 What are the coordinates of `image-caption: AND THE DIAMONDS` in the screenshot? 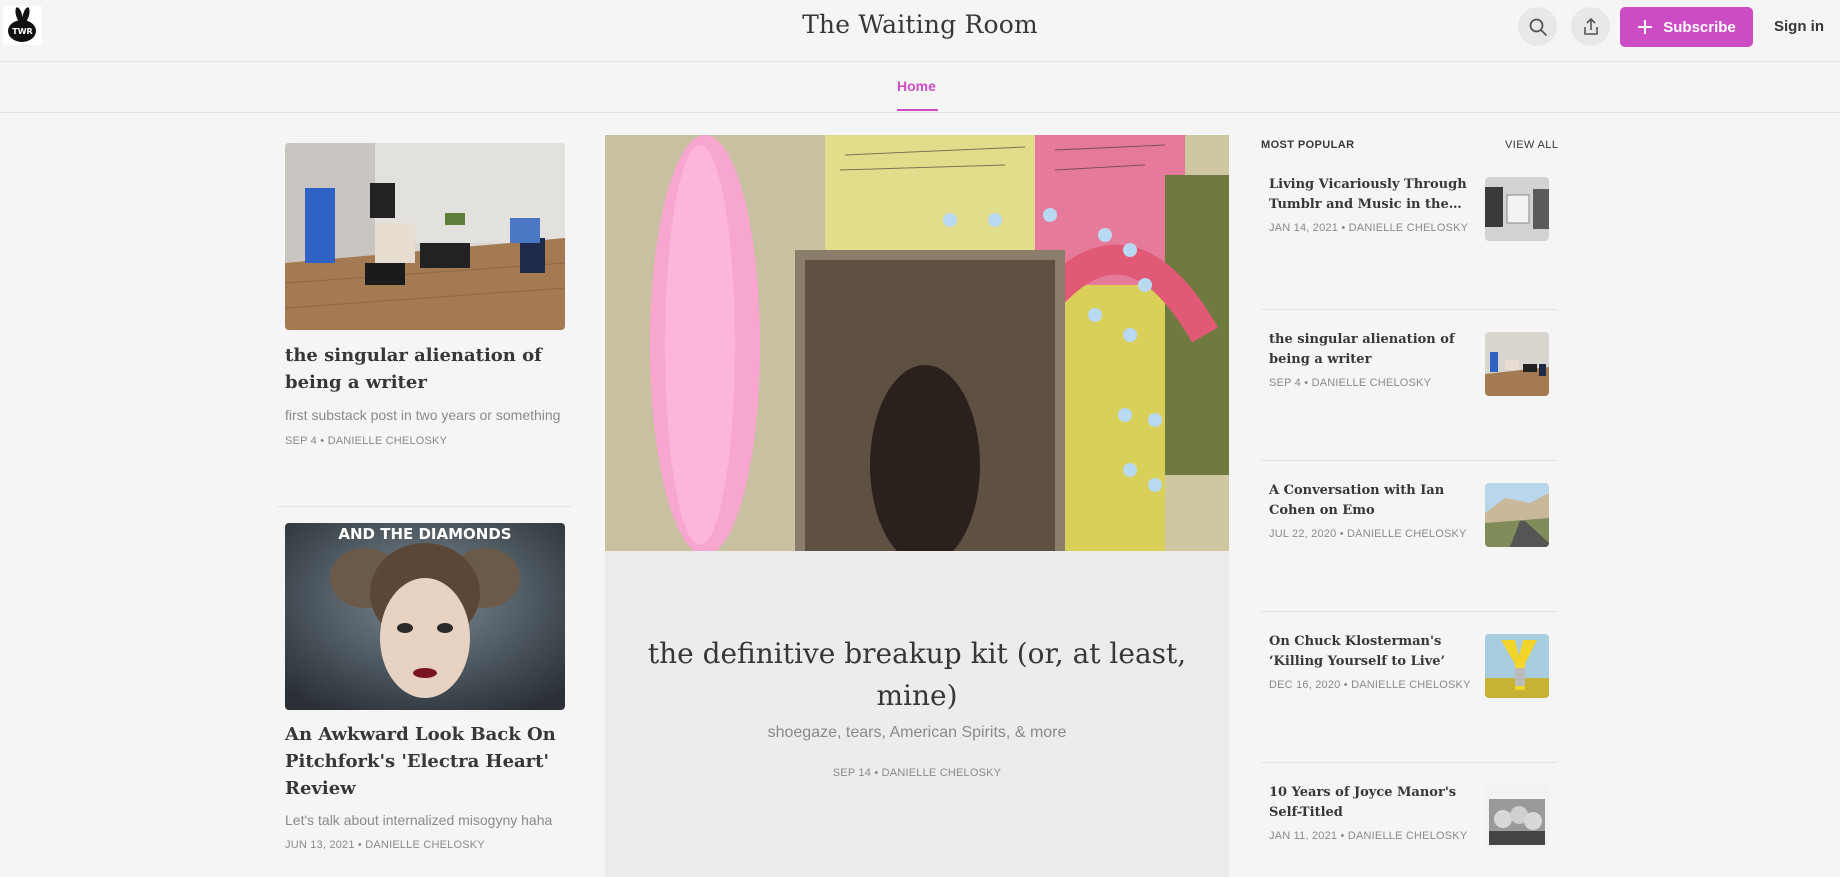 It's located at (424, 534).